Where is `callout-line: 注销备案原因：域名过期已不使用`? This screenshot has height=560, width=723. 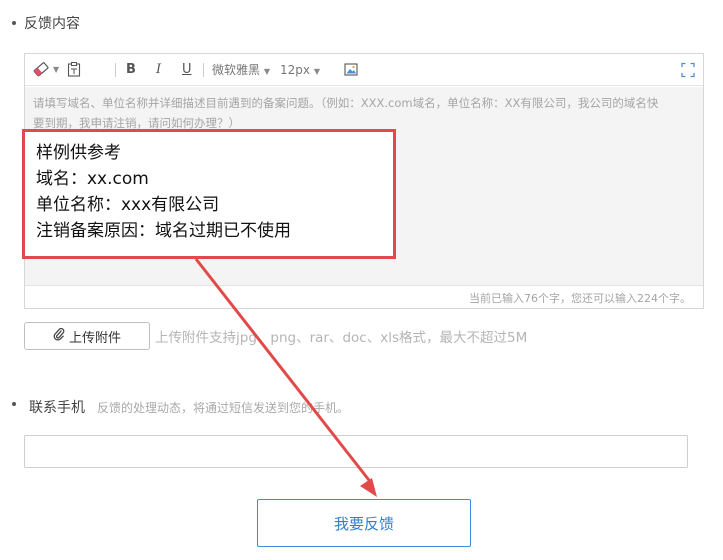
callout-line: 注销备案原因：域名过期已不使用 is located at coordinates (163, 231).